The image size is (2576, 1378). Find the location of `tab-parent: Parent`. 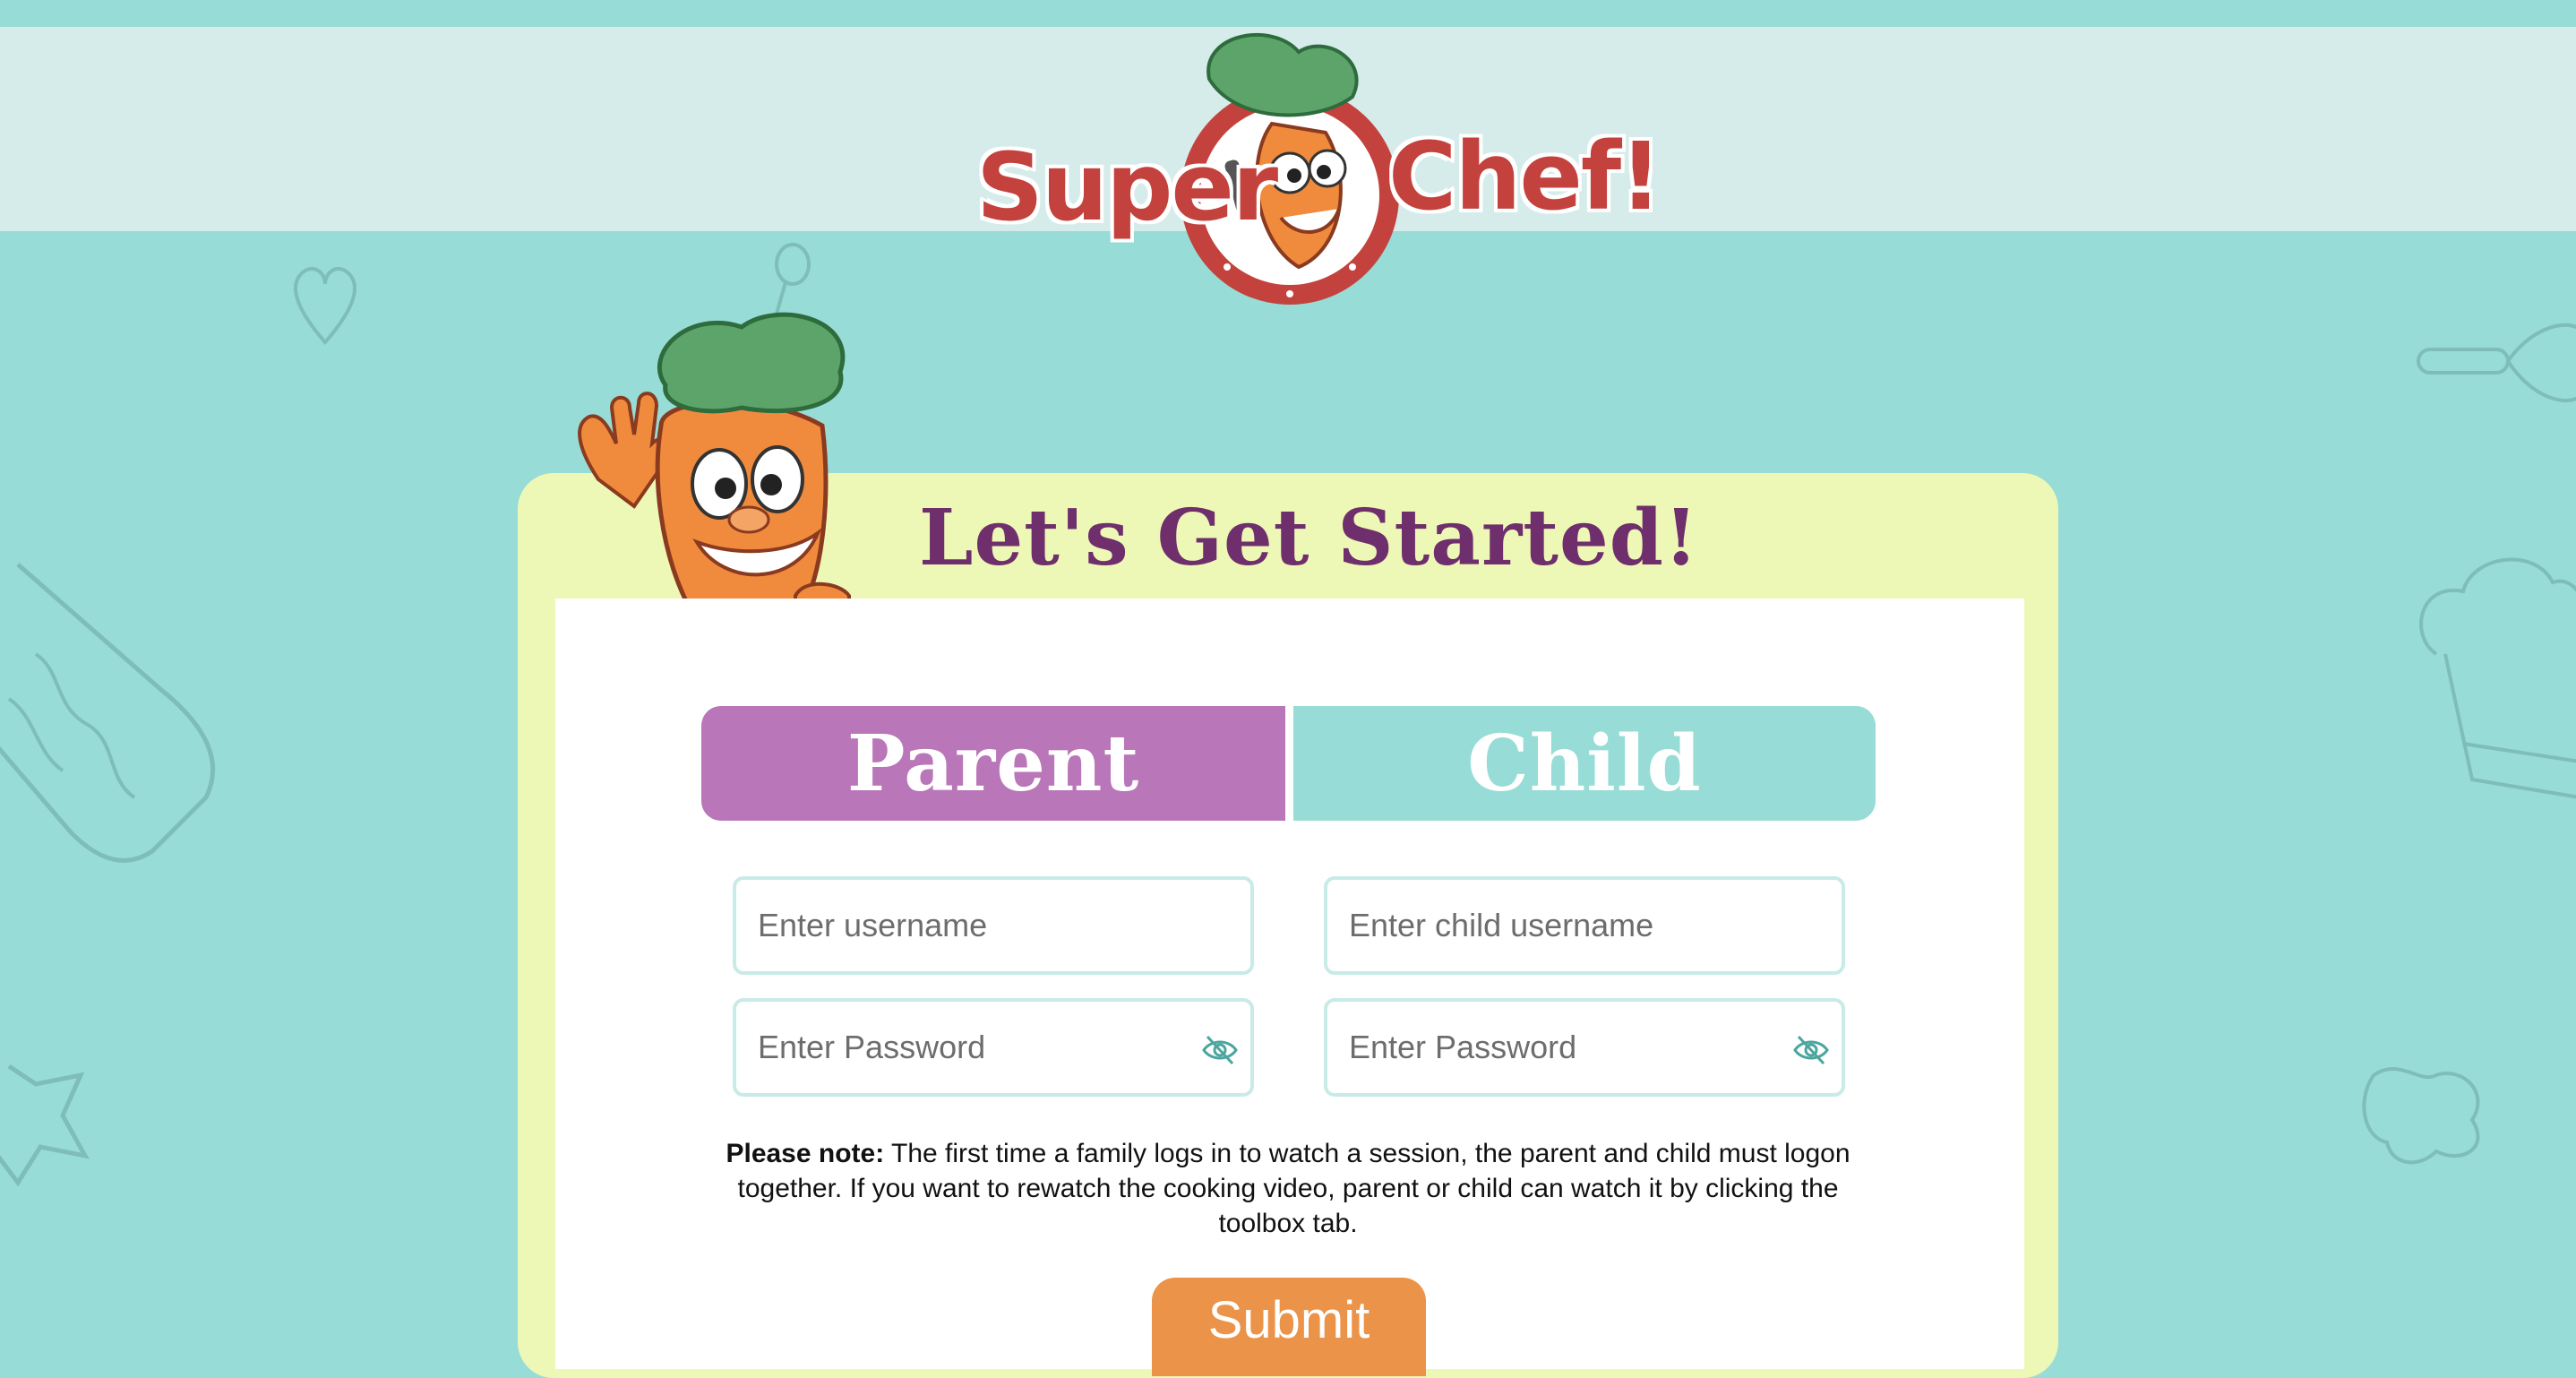

tab-parent: Parent is located at coordinates (993, 763).